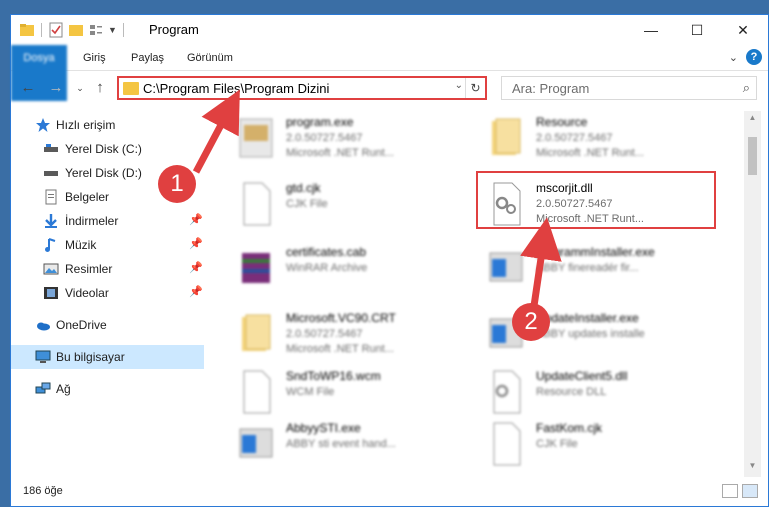 The height and width of the screenshot is (507, 769). I want to click on properties-icon, so click(56, 30).